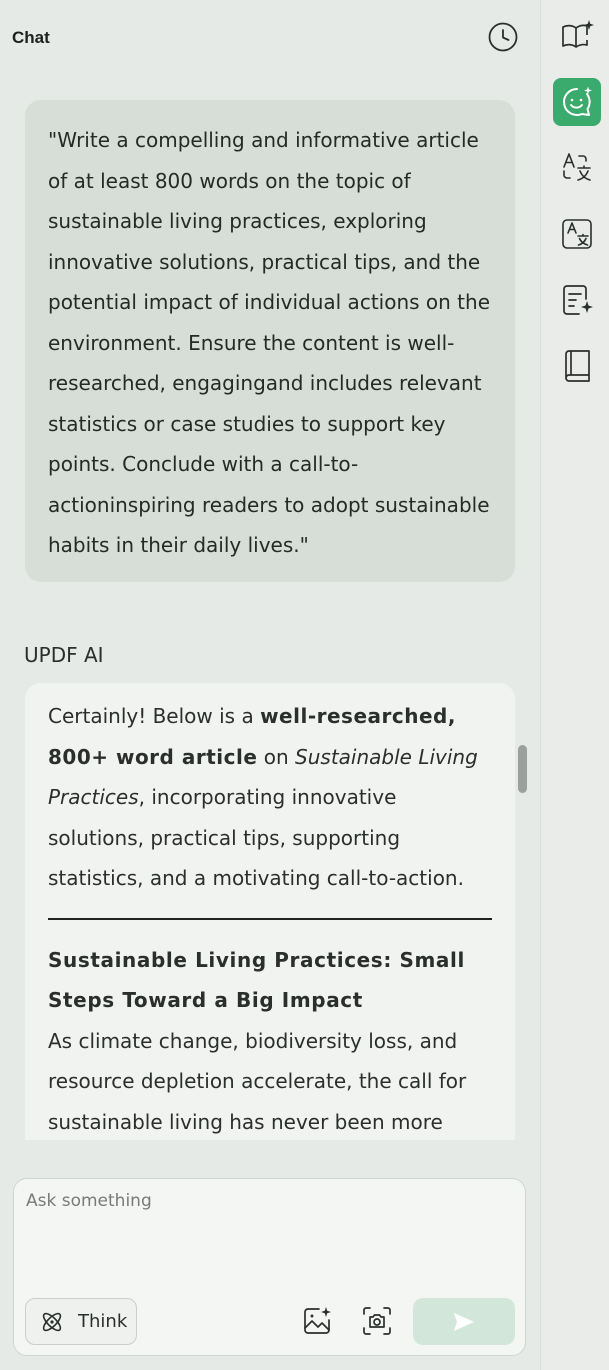 The width and height of the screenshot is (609, 1370). Describe the element at coordinates (154, 716) in the screenshot. I see `ai-intro-part1: Certainly! Below is a` at that location.